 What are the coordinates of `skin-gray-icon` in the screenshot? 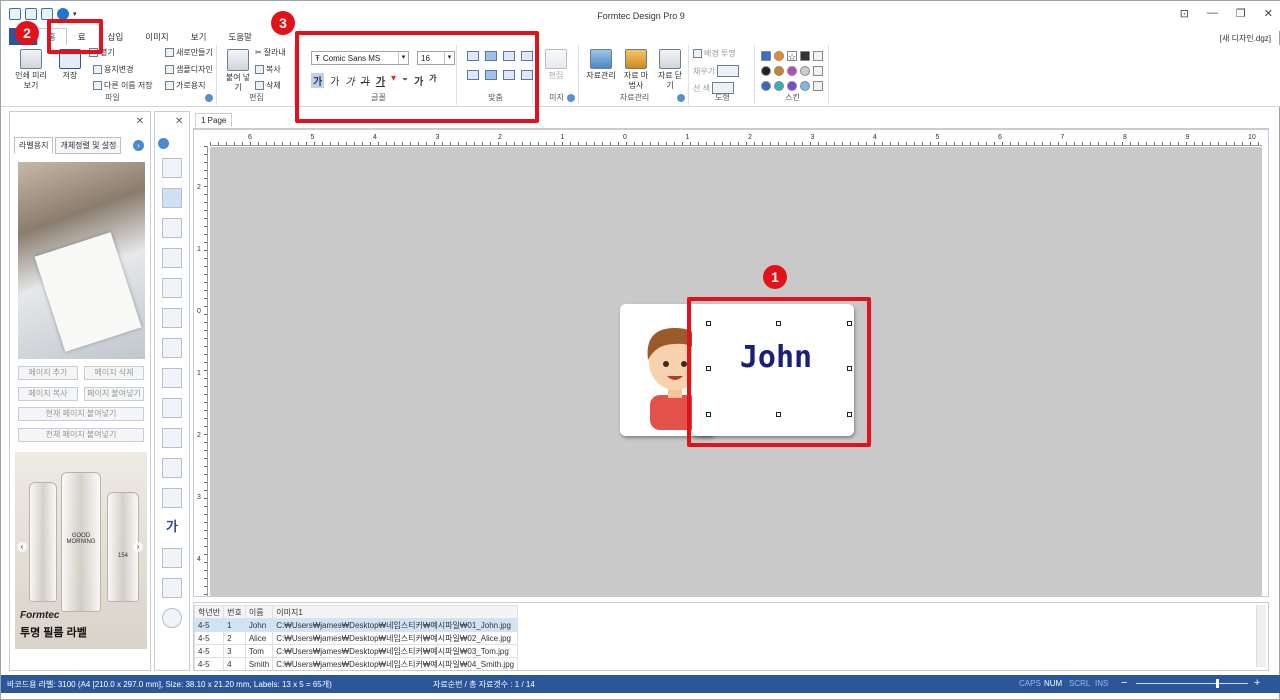 It's located at (805, 71).